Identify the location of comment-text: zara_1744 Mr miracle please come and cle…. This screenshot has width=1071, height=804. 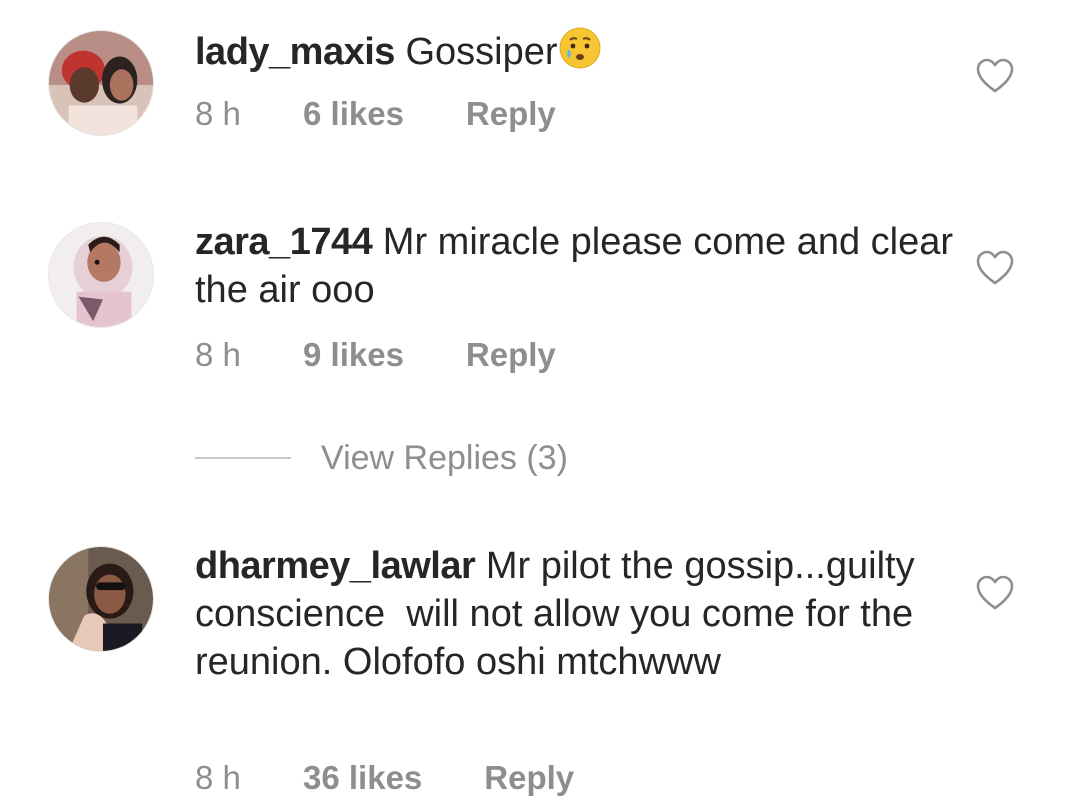
(575, 266).